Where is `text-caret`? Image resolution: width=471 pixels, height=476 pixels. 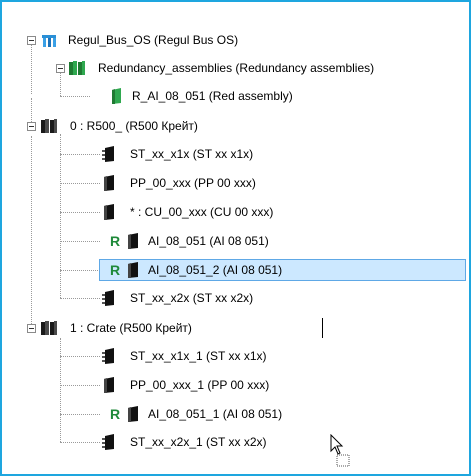
text-caret is located at coordinates (322, 328).